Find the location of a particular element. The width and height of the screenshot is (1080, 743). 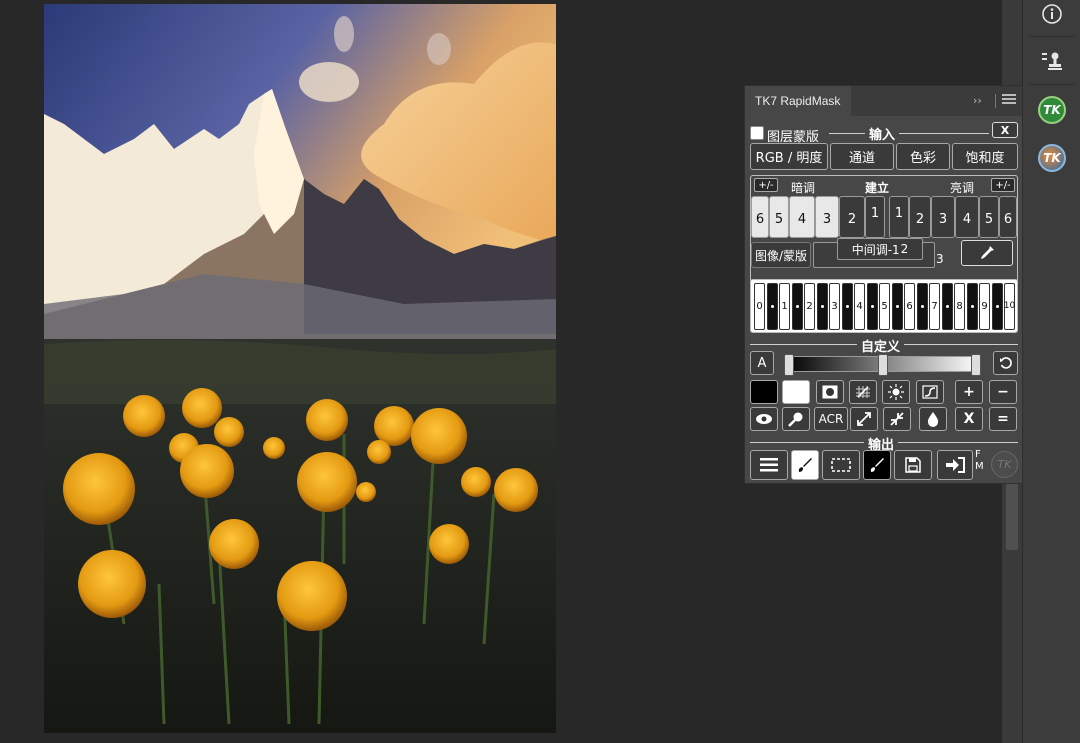

grid-icon is located at coordinates (863, 392).